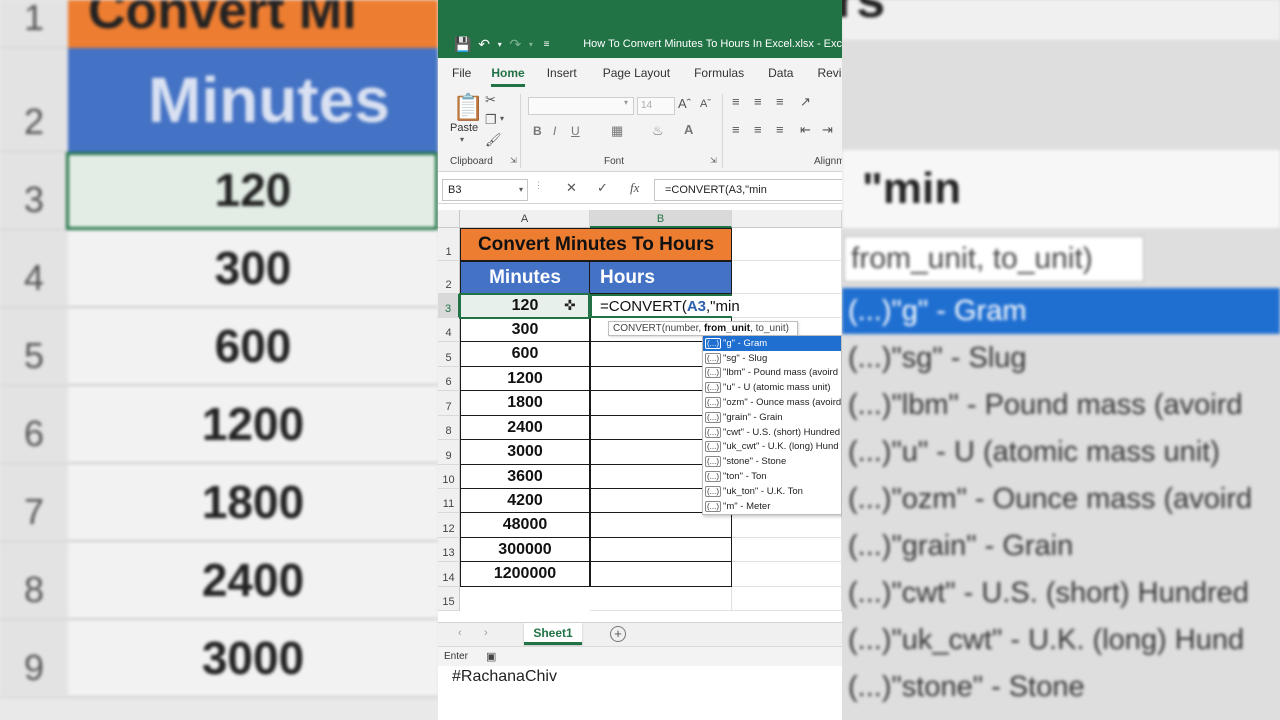 This screenshot has width=1280, height=720. What do you see at coordinates (483, 44) in the screenshot?
I see `undo-icon: ↶` at bounding box center [483, 44].